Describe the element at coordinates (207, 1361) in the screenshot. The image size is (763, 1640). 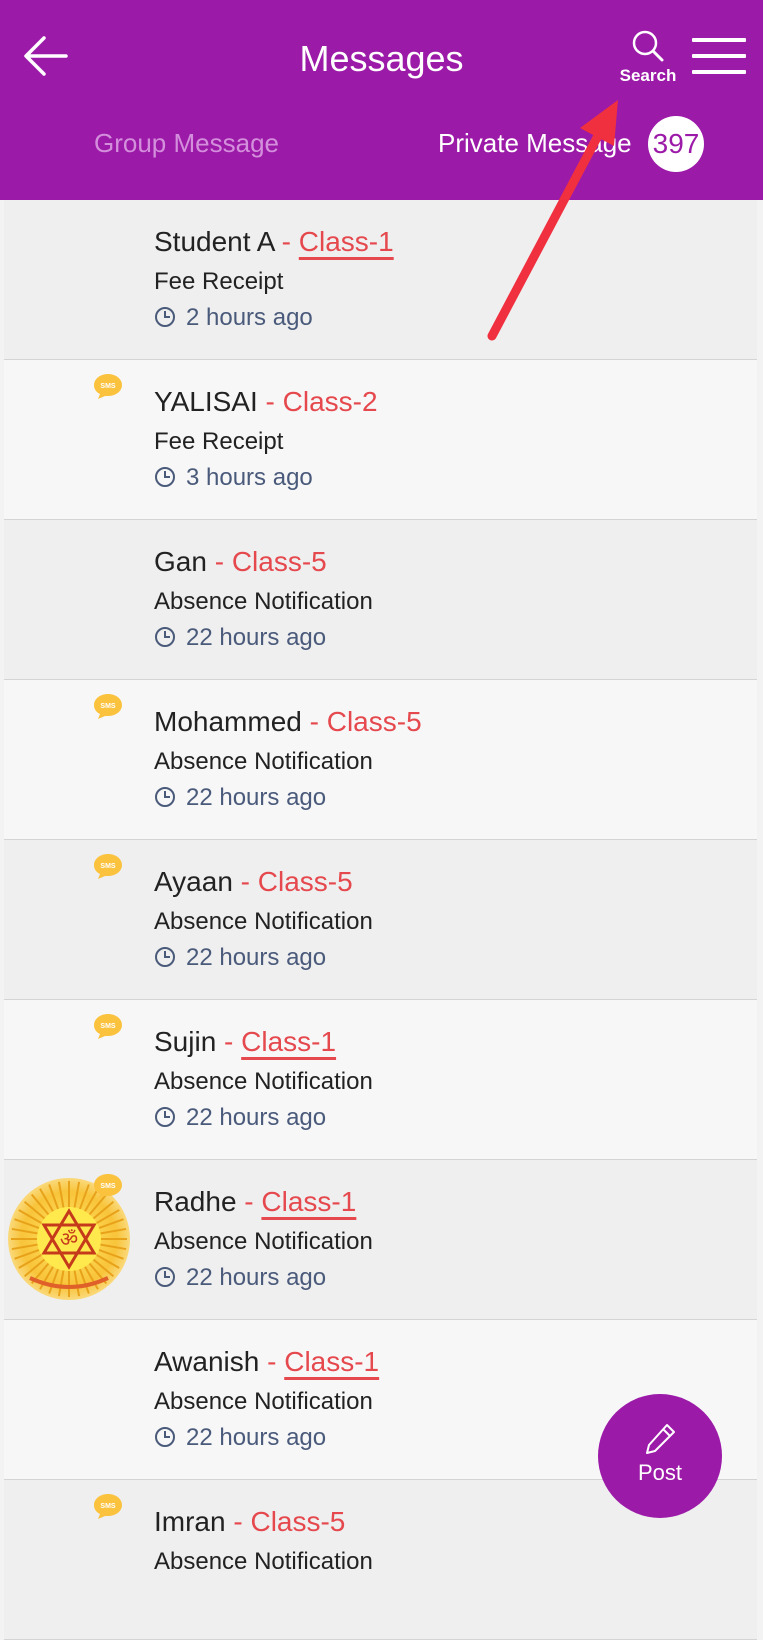
I see `sender-name: Awanish` at that location.